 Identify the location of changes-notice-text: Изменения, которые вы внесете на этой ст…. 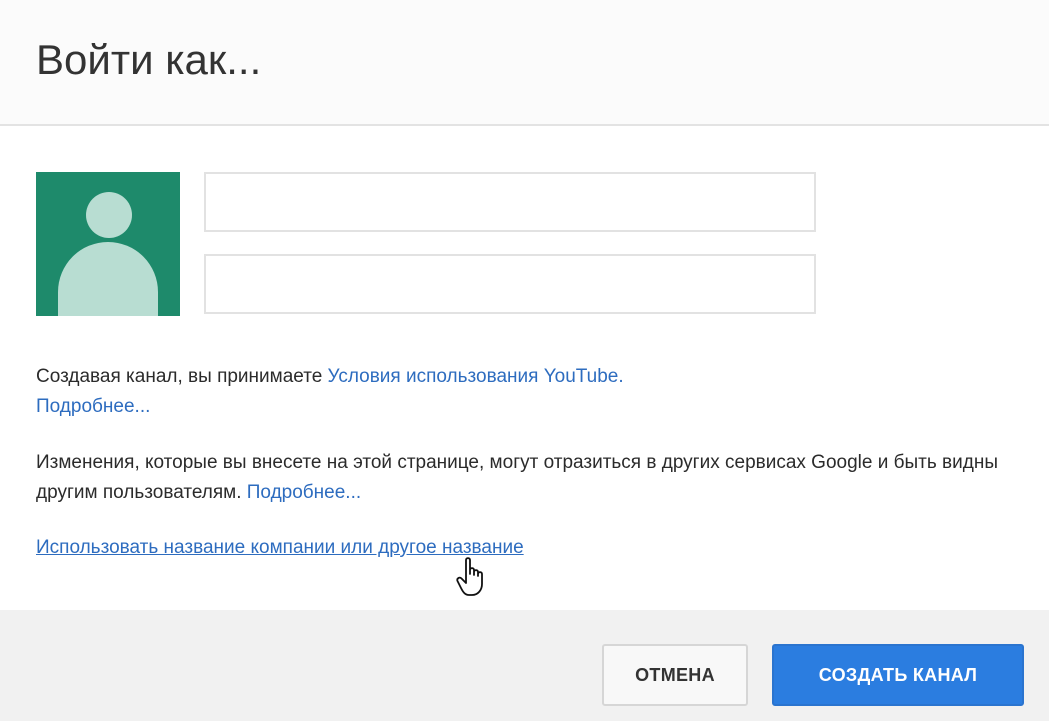
(517, 477).